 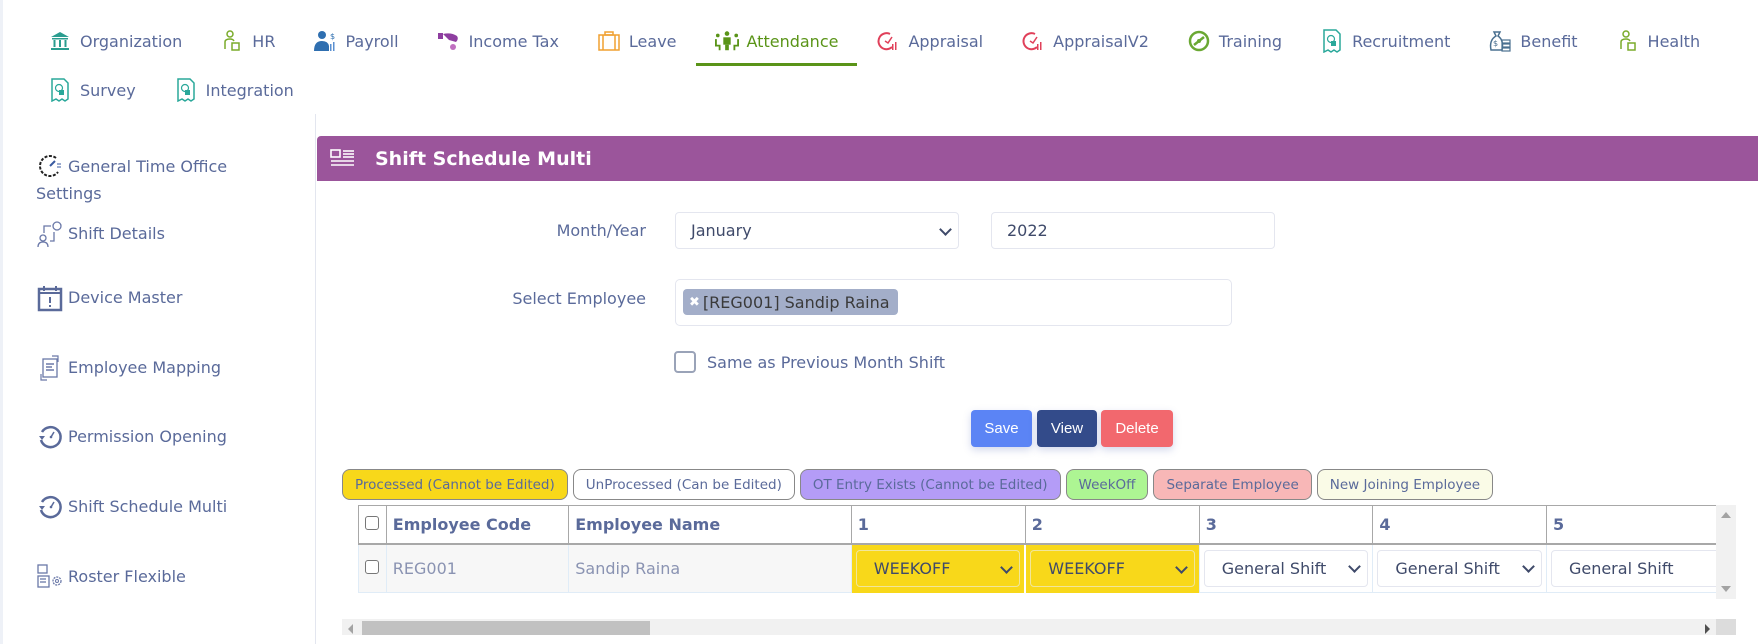 I want to click on sidebar-item-employee-mapping: Employee Mapping, so click(x=166, y=368).